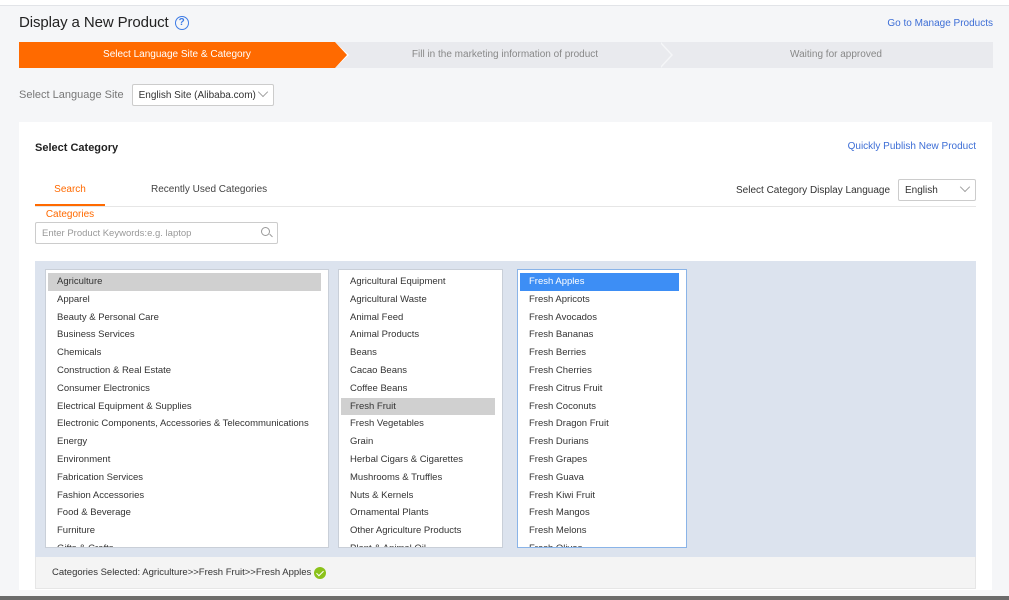 This screenshot has height=600, width=1009. I want to click on category-item: Consumer Electronics, so click(184, 389).